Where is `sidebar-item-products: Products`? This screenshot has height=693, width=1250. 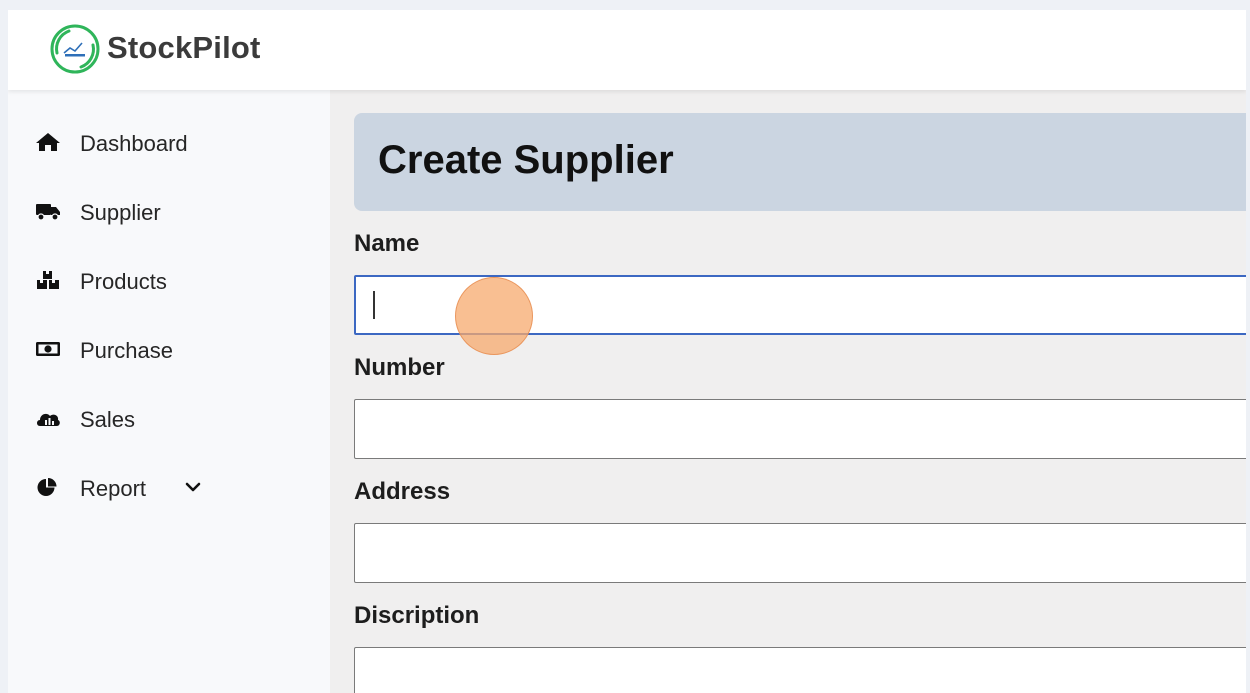 sidebar-item-products: Products is located at coordinates (169, 280).